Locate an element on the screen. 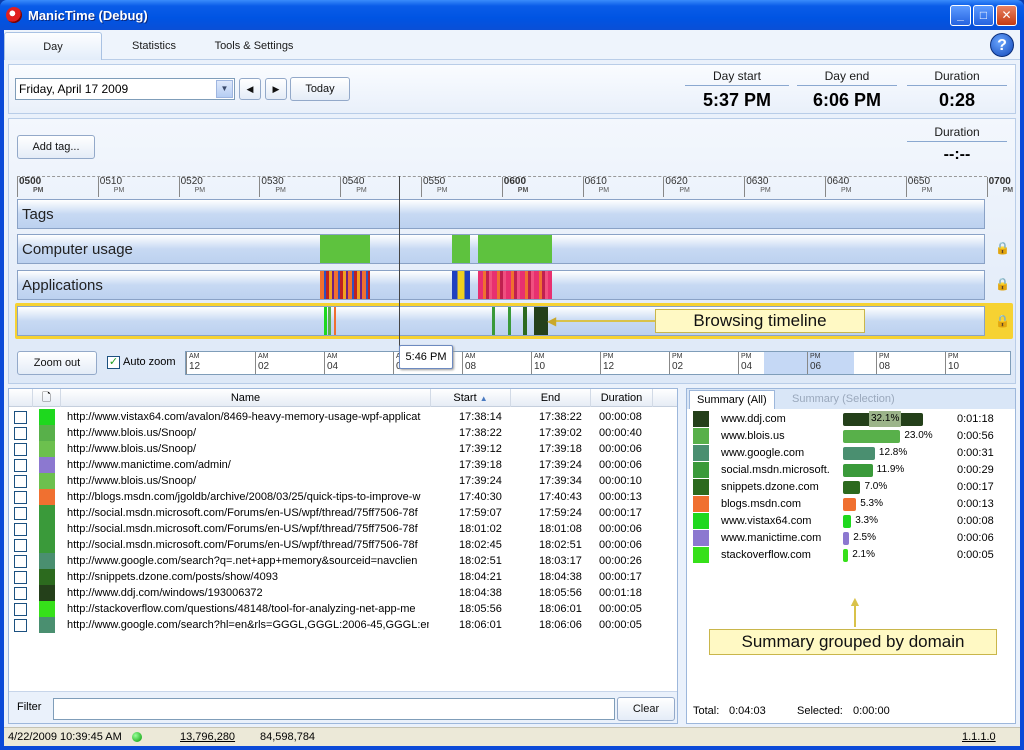 Image resolution: width=1024 pixels, height=750 pixels. summary-row: www.manictime.com 2.5% 0:00:06 is located at coordinates (851, 538).